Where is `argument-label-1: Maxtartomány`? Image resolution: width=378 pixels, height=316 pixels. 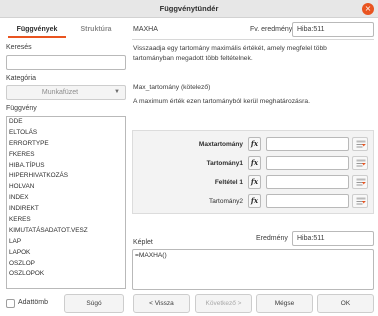 argument-label-1: Maxtartomány is located at coordinates (220, 144).